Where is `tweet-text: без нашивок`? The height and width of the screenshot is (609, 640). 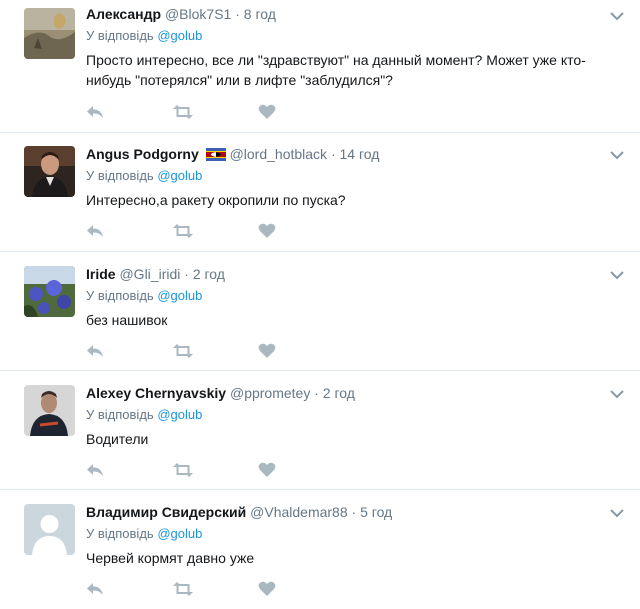 tweet-text: без нашивок is located at coordinates (127, 320).